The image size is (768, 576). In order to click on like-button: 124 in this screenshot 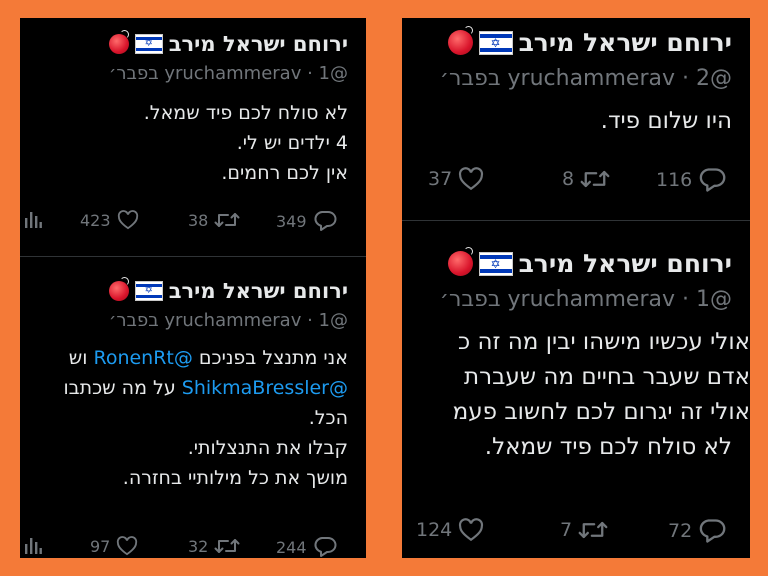, I will do `click(450, 530)`.